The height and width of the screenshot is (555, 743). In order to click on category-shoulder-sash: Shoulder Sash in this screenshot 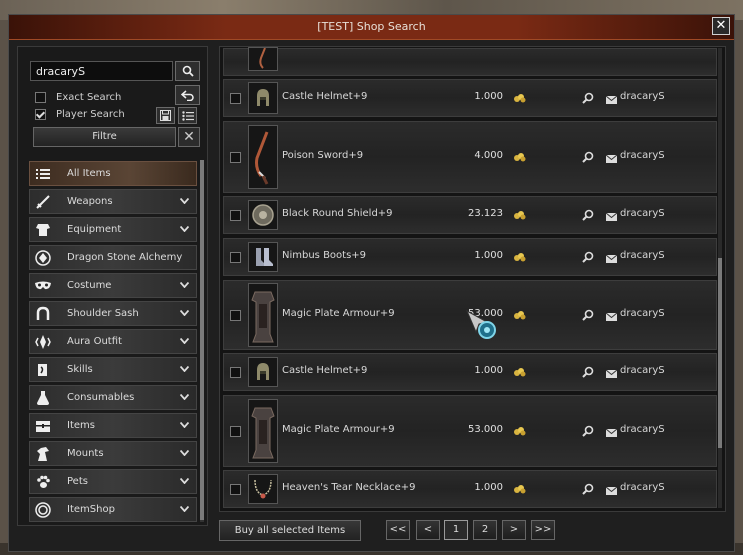, I will do `click(113, 313)`.